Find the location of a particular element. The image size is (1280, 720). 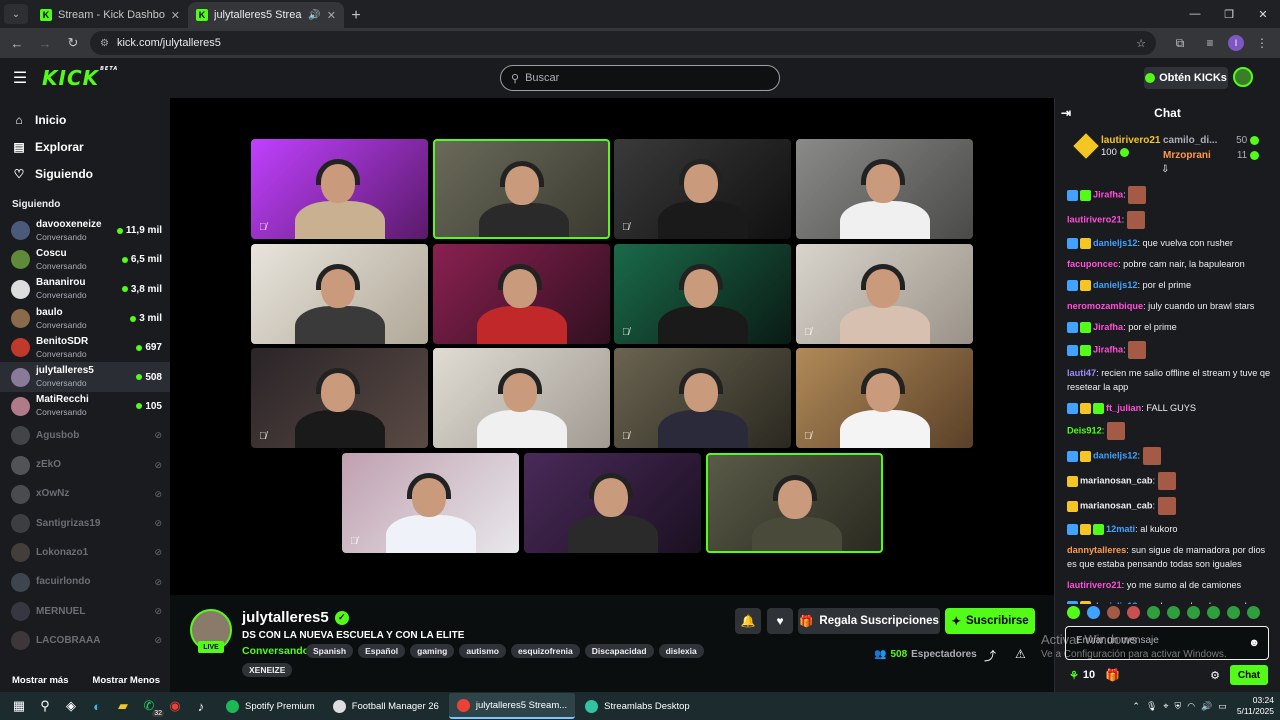

media-control-icon: ≡ is located at coordinates (1210, 43).